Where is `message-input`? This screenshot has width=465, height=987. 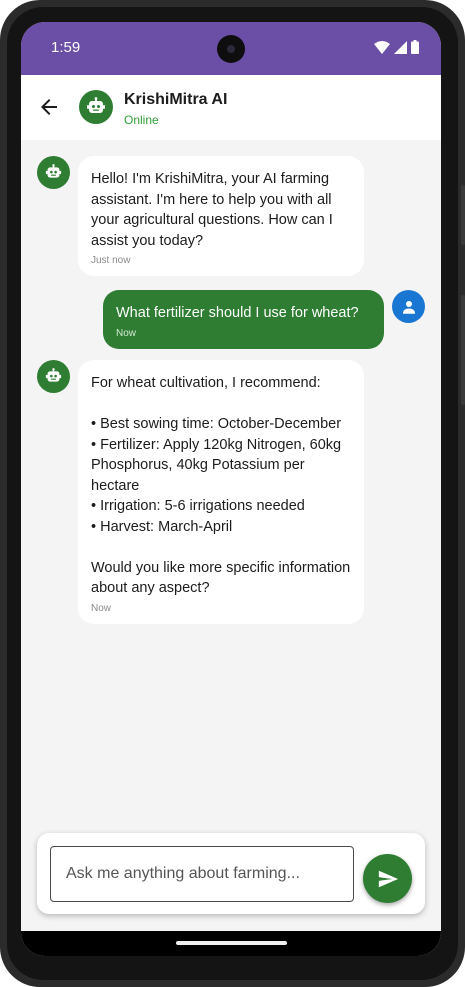
message-input is located at coordinates (202, 874).